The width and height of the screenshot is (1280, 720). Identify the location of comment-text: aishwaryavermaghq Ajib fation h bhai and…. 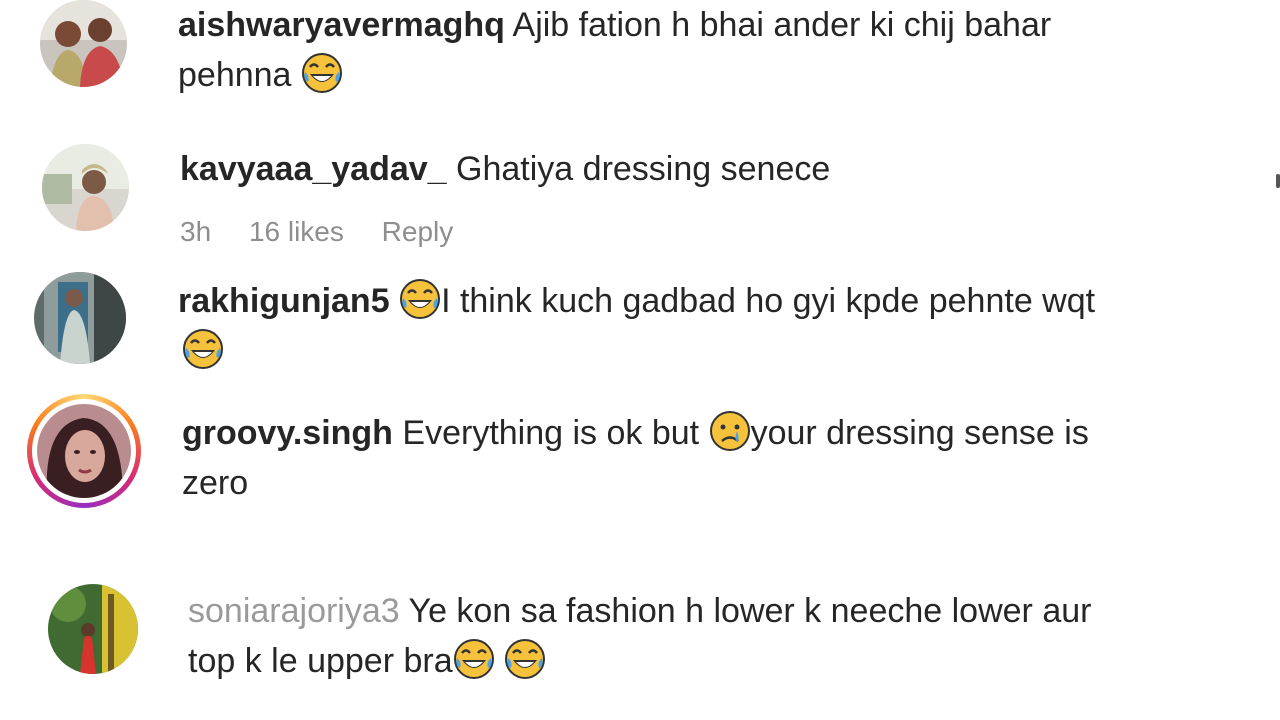
(614, 25).